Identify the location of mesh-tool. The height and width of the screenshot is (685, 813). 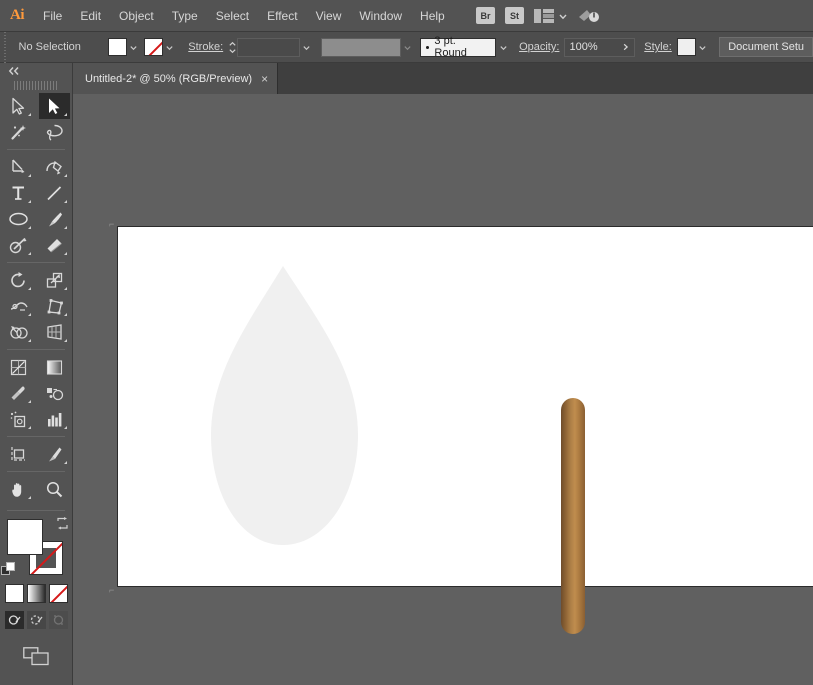
(18, 367).